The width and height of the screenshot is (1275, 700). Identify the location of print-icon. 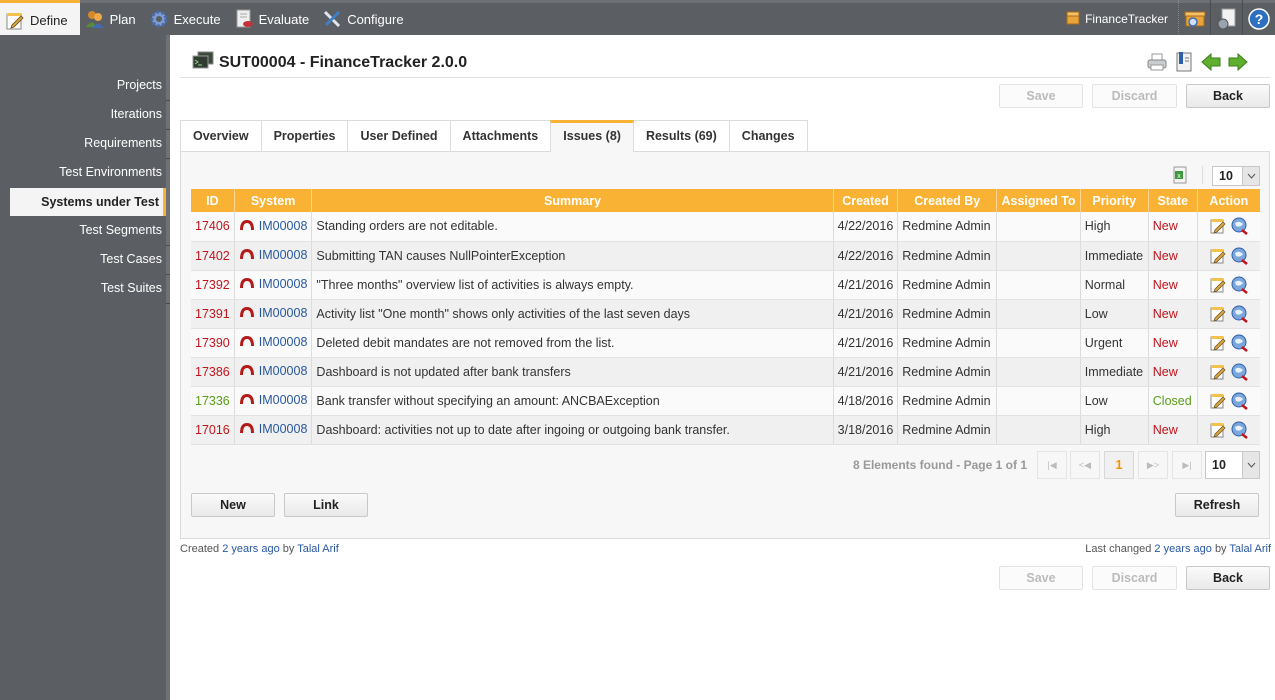
(1157, 62).